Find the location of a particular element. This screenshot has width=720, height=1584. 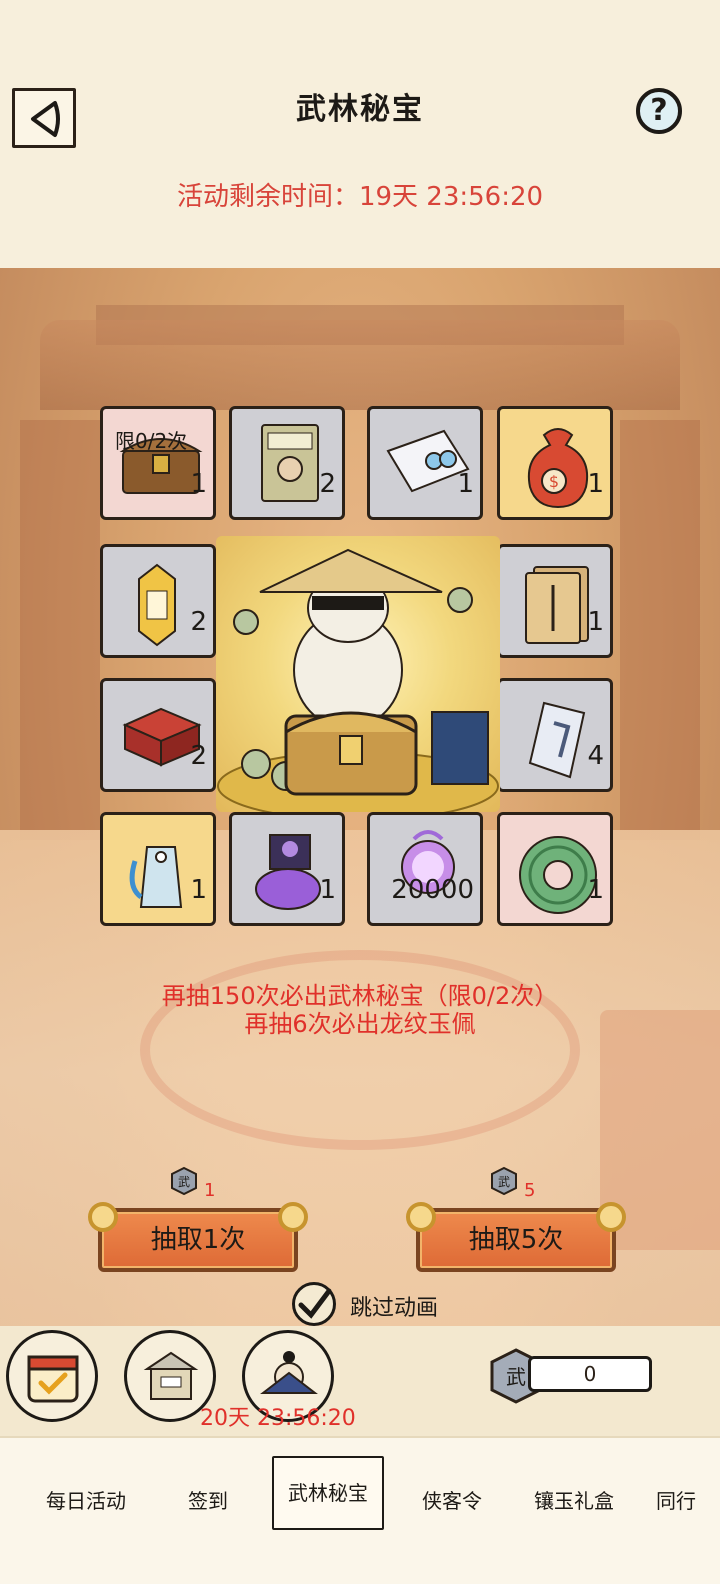

reward-quantity: 20000 is located at coordinates (432, 890).